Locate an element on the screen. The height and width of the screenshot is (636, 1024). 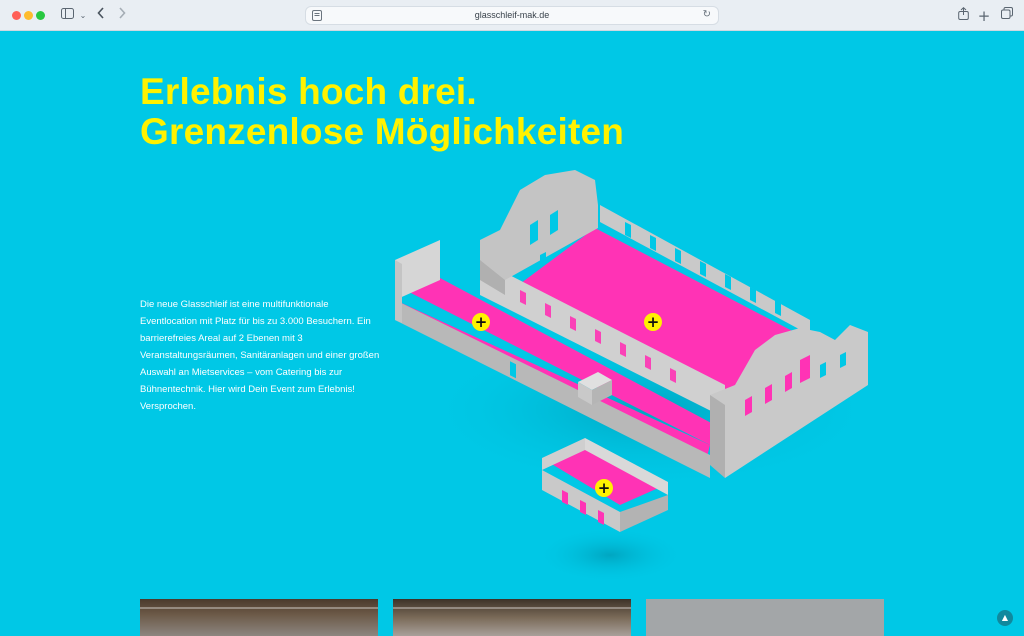
browser-toolbar: ⌄ glasschleif-mak.de ↻ + is located at coordinates (512, 15).